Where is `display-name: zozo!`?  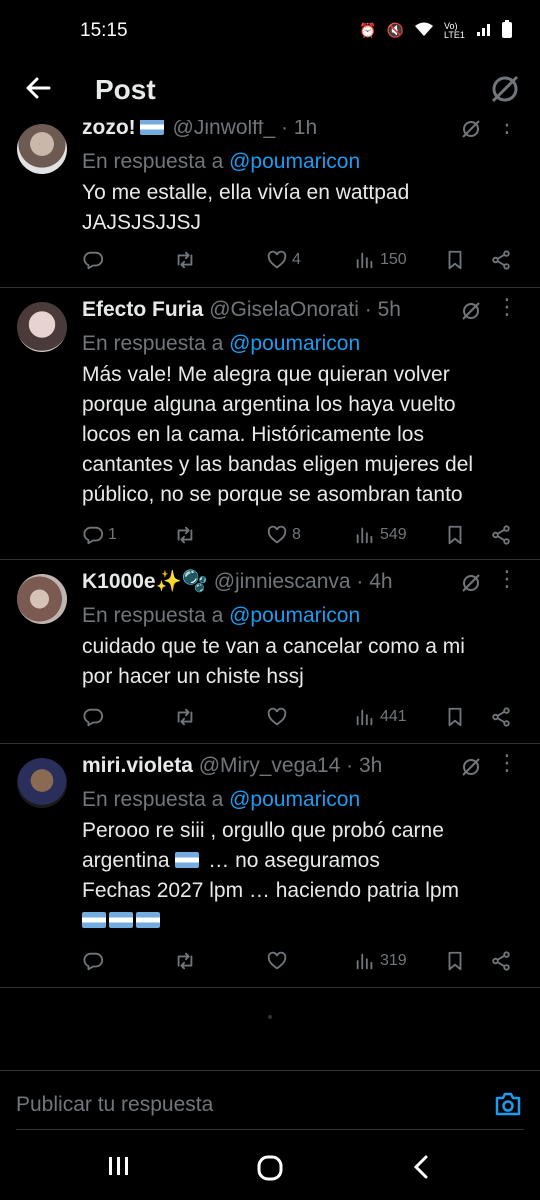
display-name: zozo! is located at coordinates (109, 129).